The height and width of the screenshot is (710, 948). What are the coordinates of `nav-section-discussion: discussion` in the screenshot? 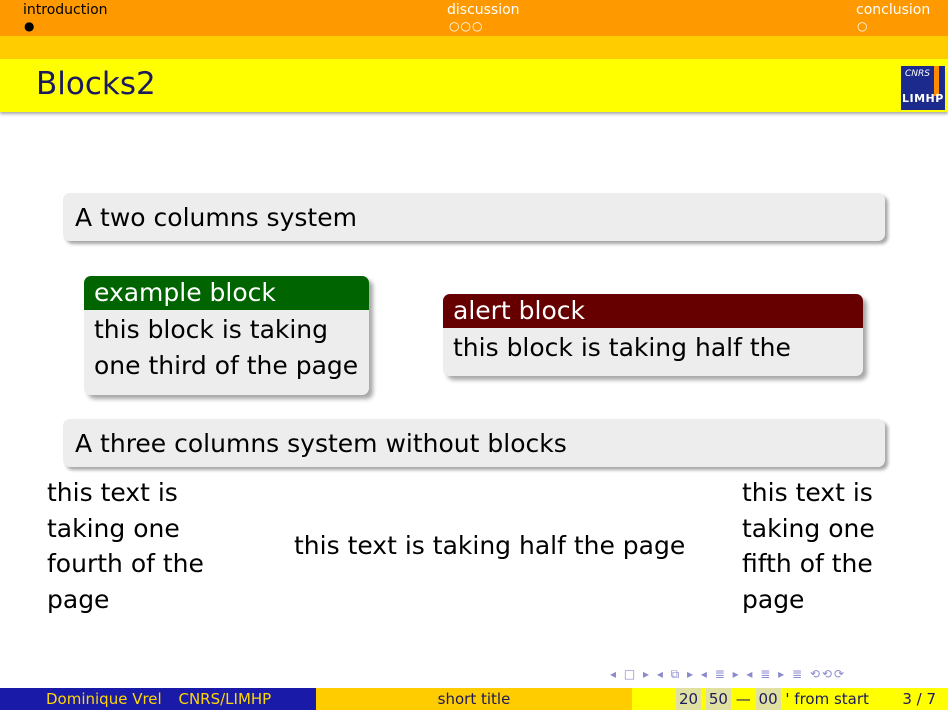 It's located at (483, 10).